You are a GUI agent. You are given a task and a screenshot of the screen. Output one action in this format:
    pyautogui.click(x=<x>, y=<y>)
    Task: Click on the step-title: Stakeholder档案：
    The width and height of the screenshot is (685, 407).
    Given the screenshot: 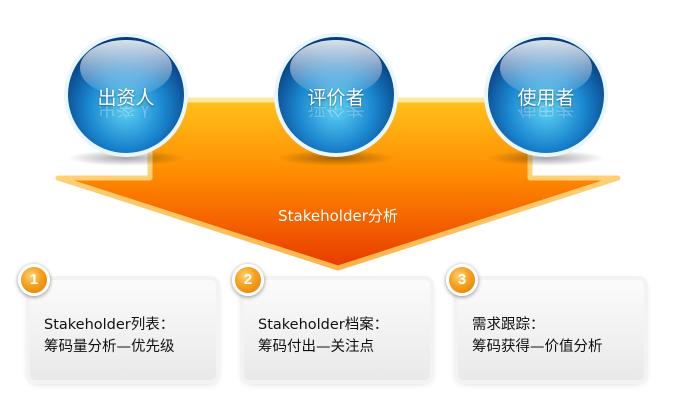 What is the action you would take?
    pyautogui.click(x=323, y=325)
    